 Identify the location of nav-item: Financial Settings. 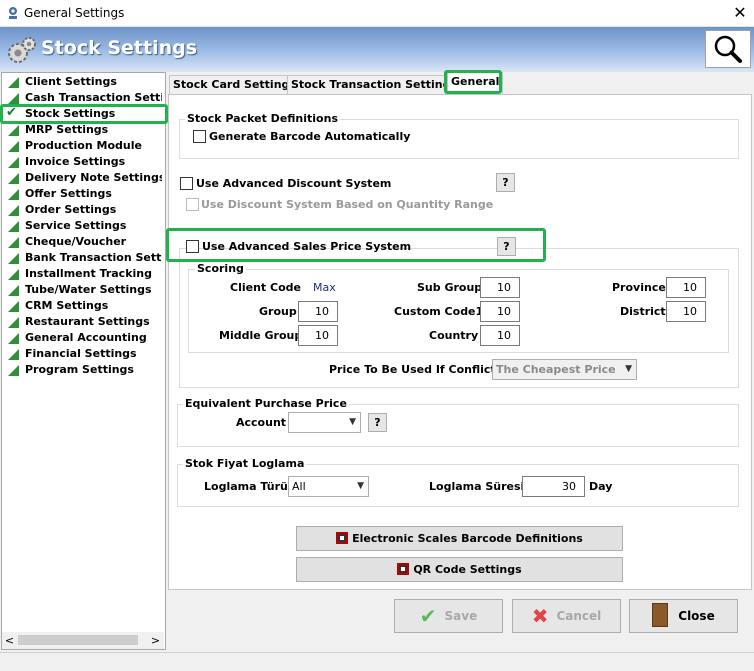
(82, 354).